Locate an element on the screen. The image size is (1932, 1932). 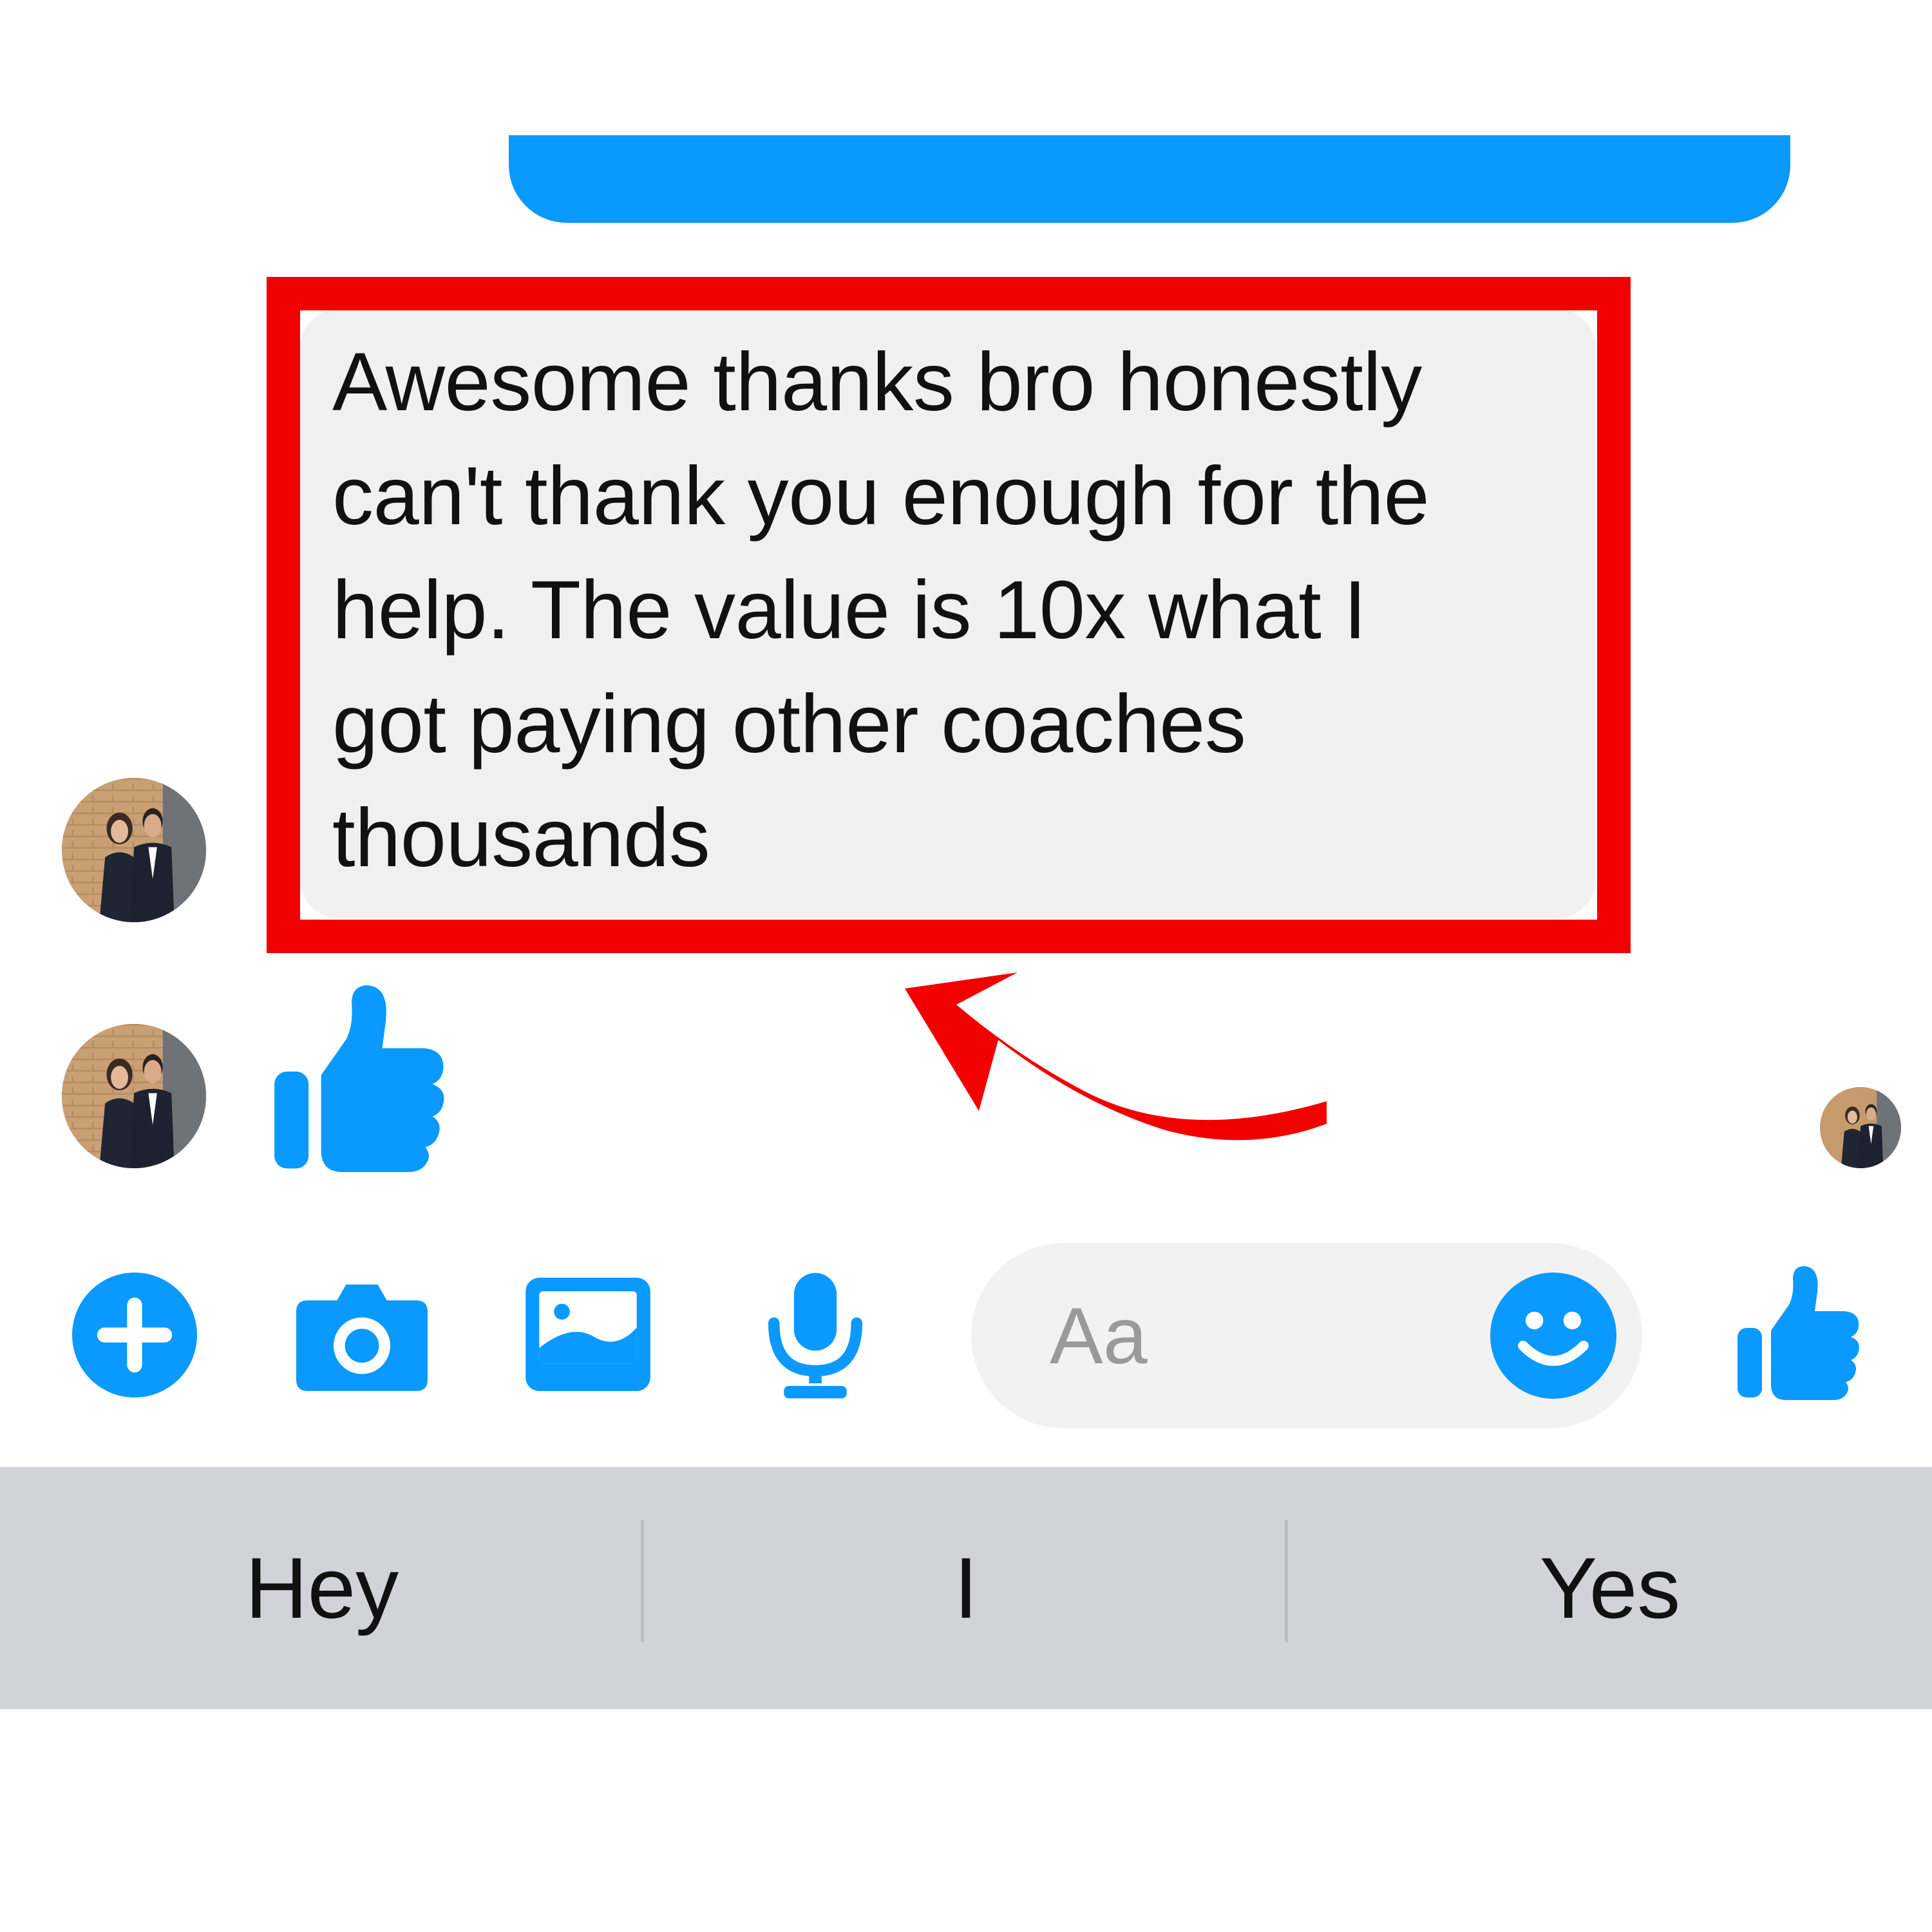
suggestion-item: Yes is located at coordinates (1610, 1588).